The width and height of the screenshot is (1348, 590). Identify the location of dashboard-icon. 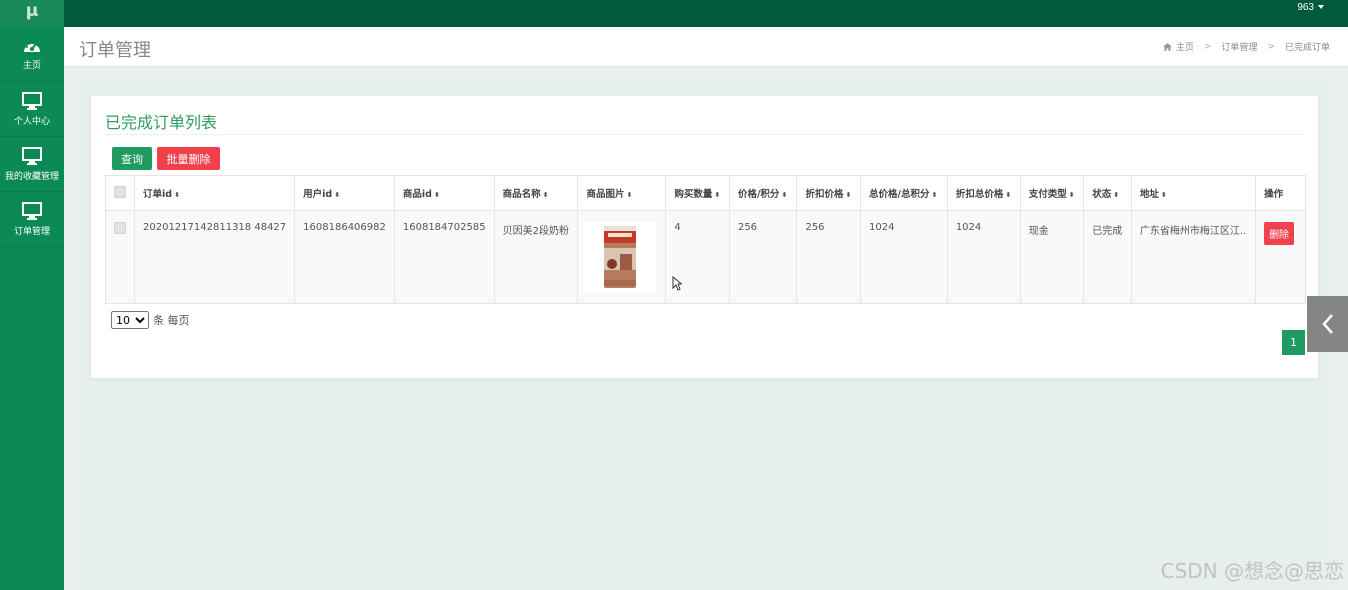
(32, 46).